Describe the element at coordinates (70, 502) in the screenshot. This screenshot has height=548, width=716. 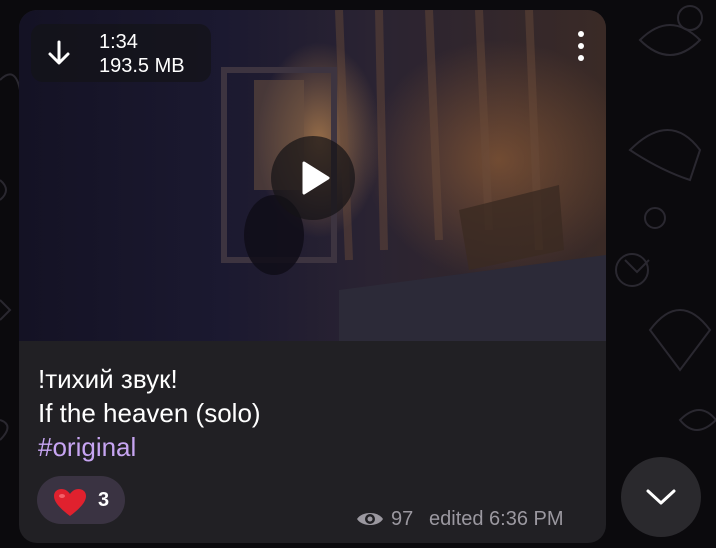
I see `heart-icon` at that location.